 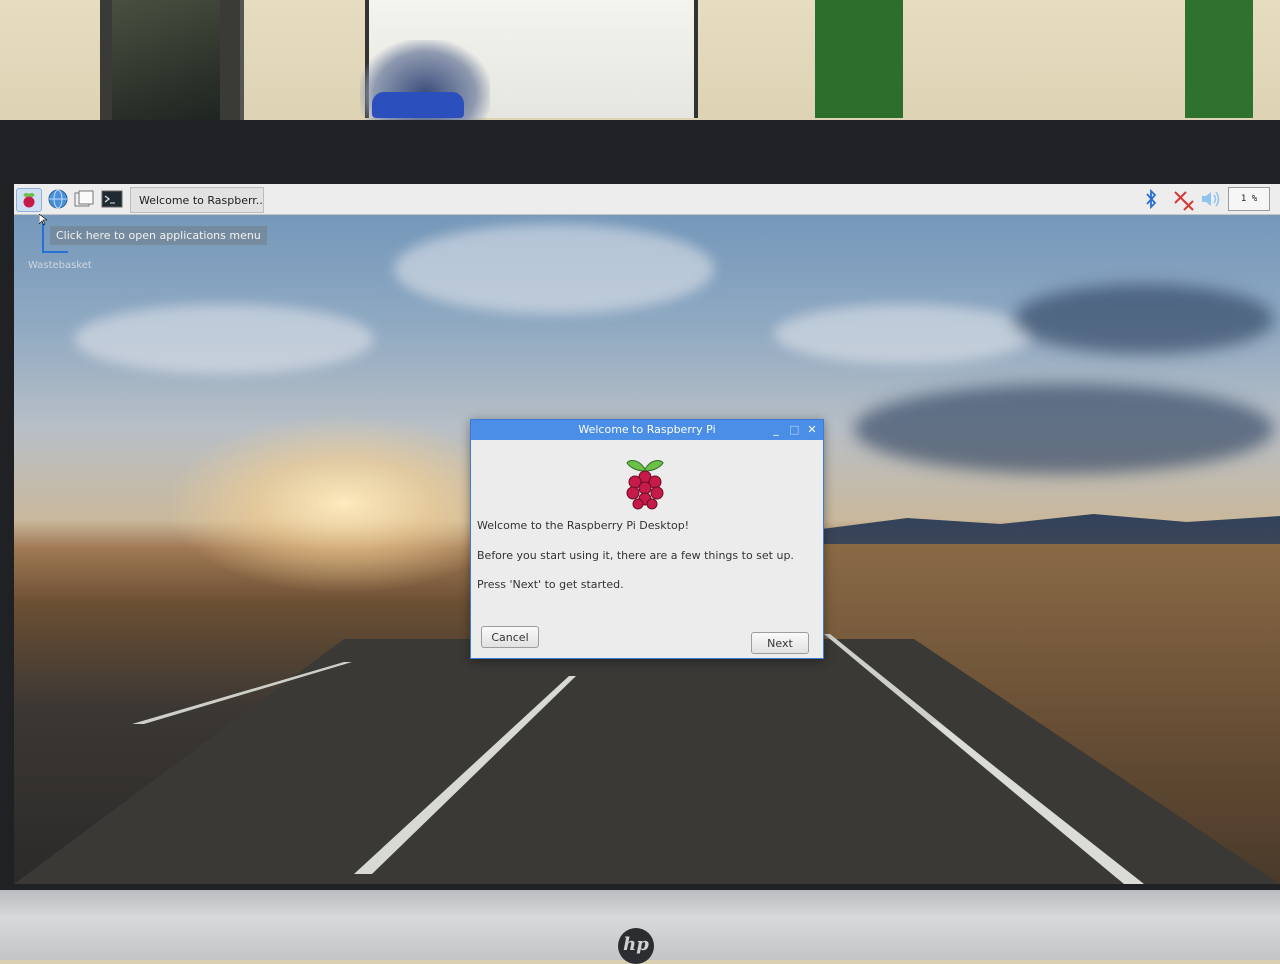 What do you see at coordinates (60, 265) in the screenshot?
I see `wastebasket-icon-label: Wastebasket` at bounding box center [60, 265].